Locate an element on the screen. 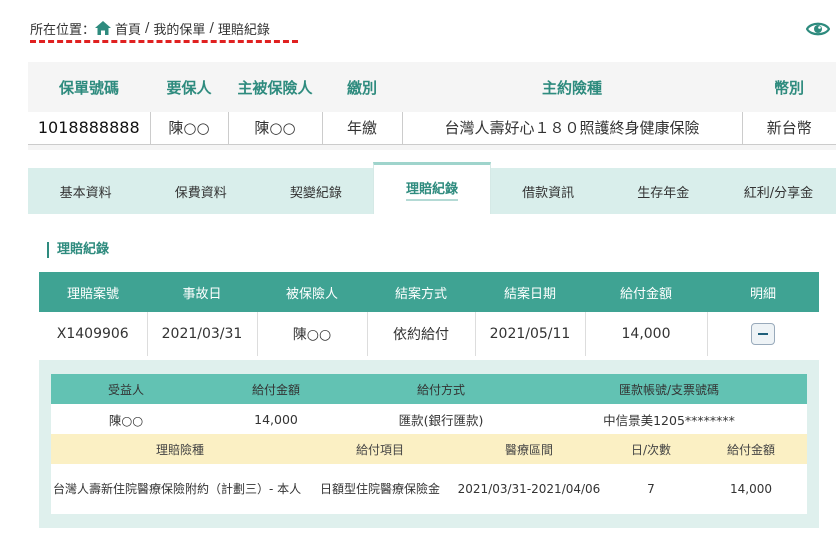 This screenshot has width=836, height=540. payment-header-beneficiary: 受益人 is located at coordinates (126, 389).